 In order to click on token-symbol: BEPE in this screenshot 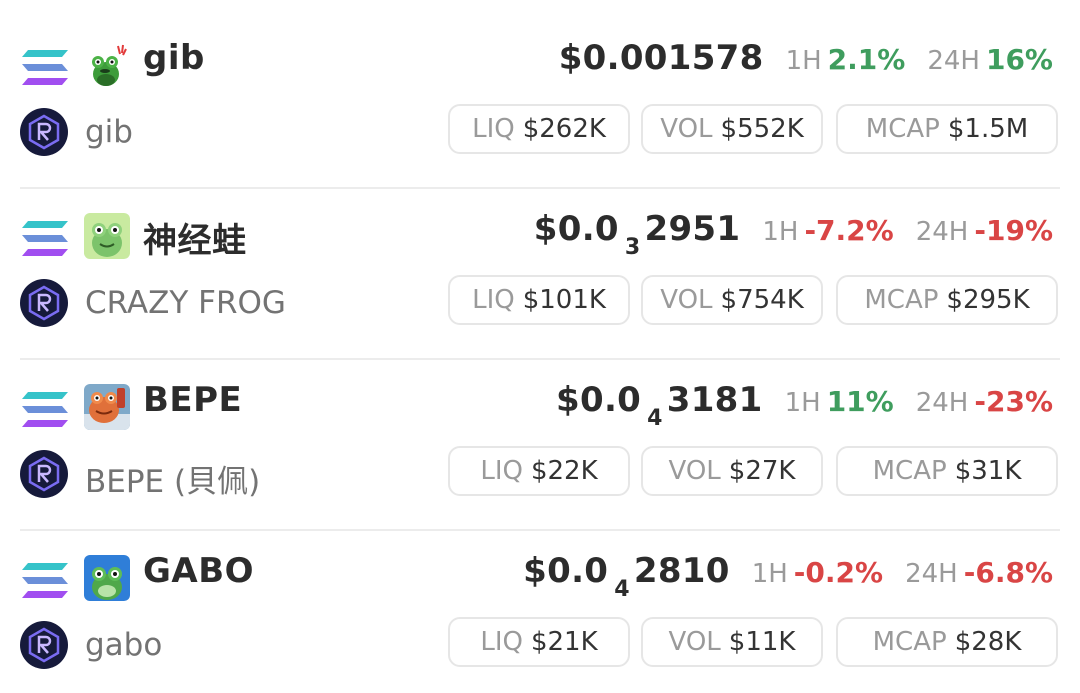, I will do `click(193, 400)`.